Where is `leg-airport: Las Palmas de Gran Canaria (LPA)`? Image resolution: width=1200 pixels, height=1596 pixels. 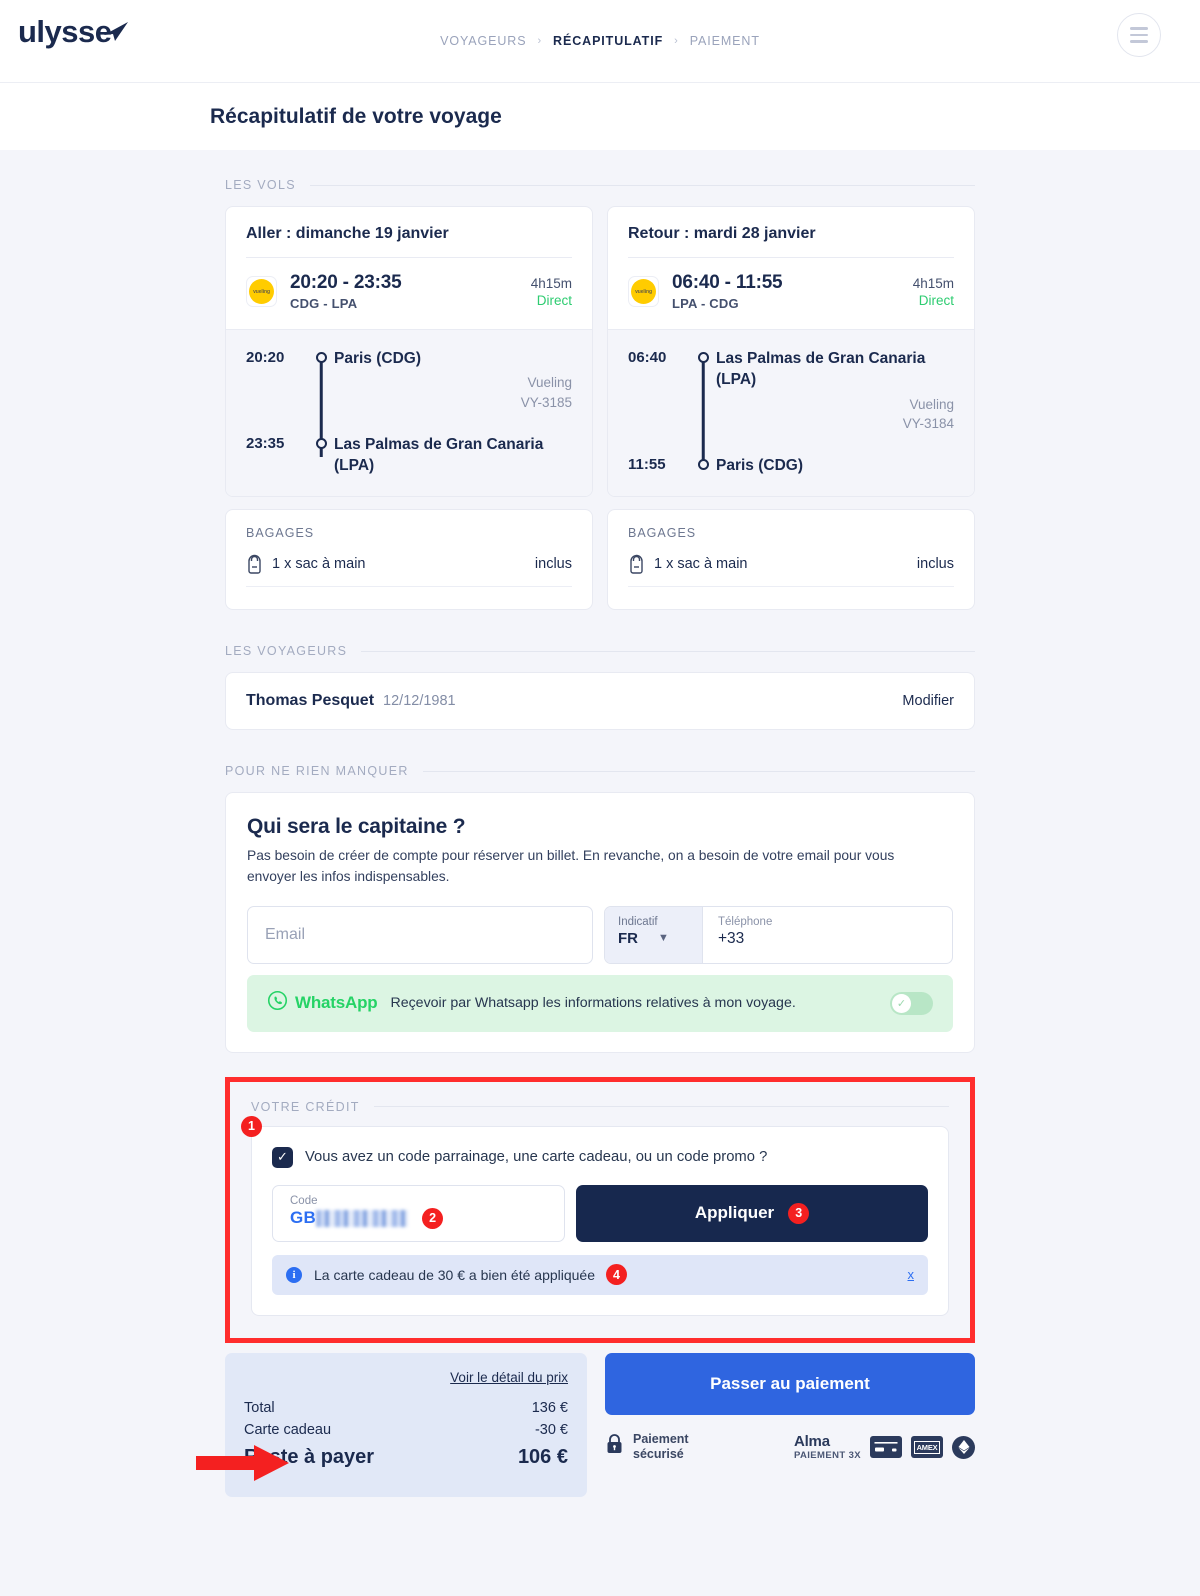
leg-airport: Las Palmas de Gran Canaria (LPA) is located at coordinates (821, 369).